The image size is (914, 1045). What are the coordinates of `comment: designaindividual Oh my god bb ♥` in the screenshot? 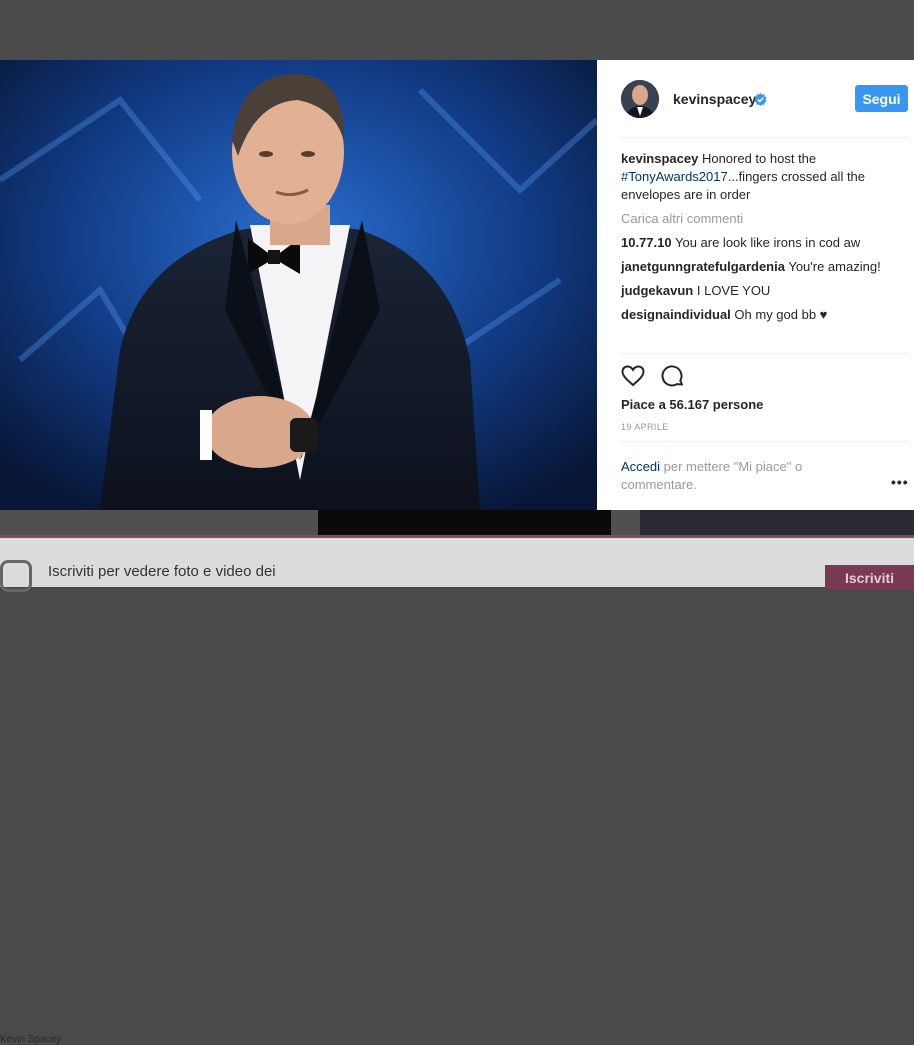 It's located at (765, 315).